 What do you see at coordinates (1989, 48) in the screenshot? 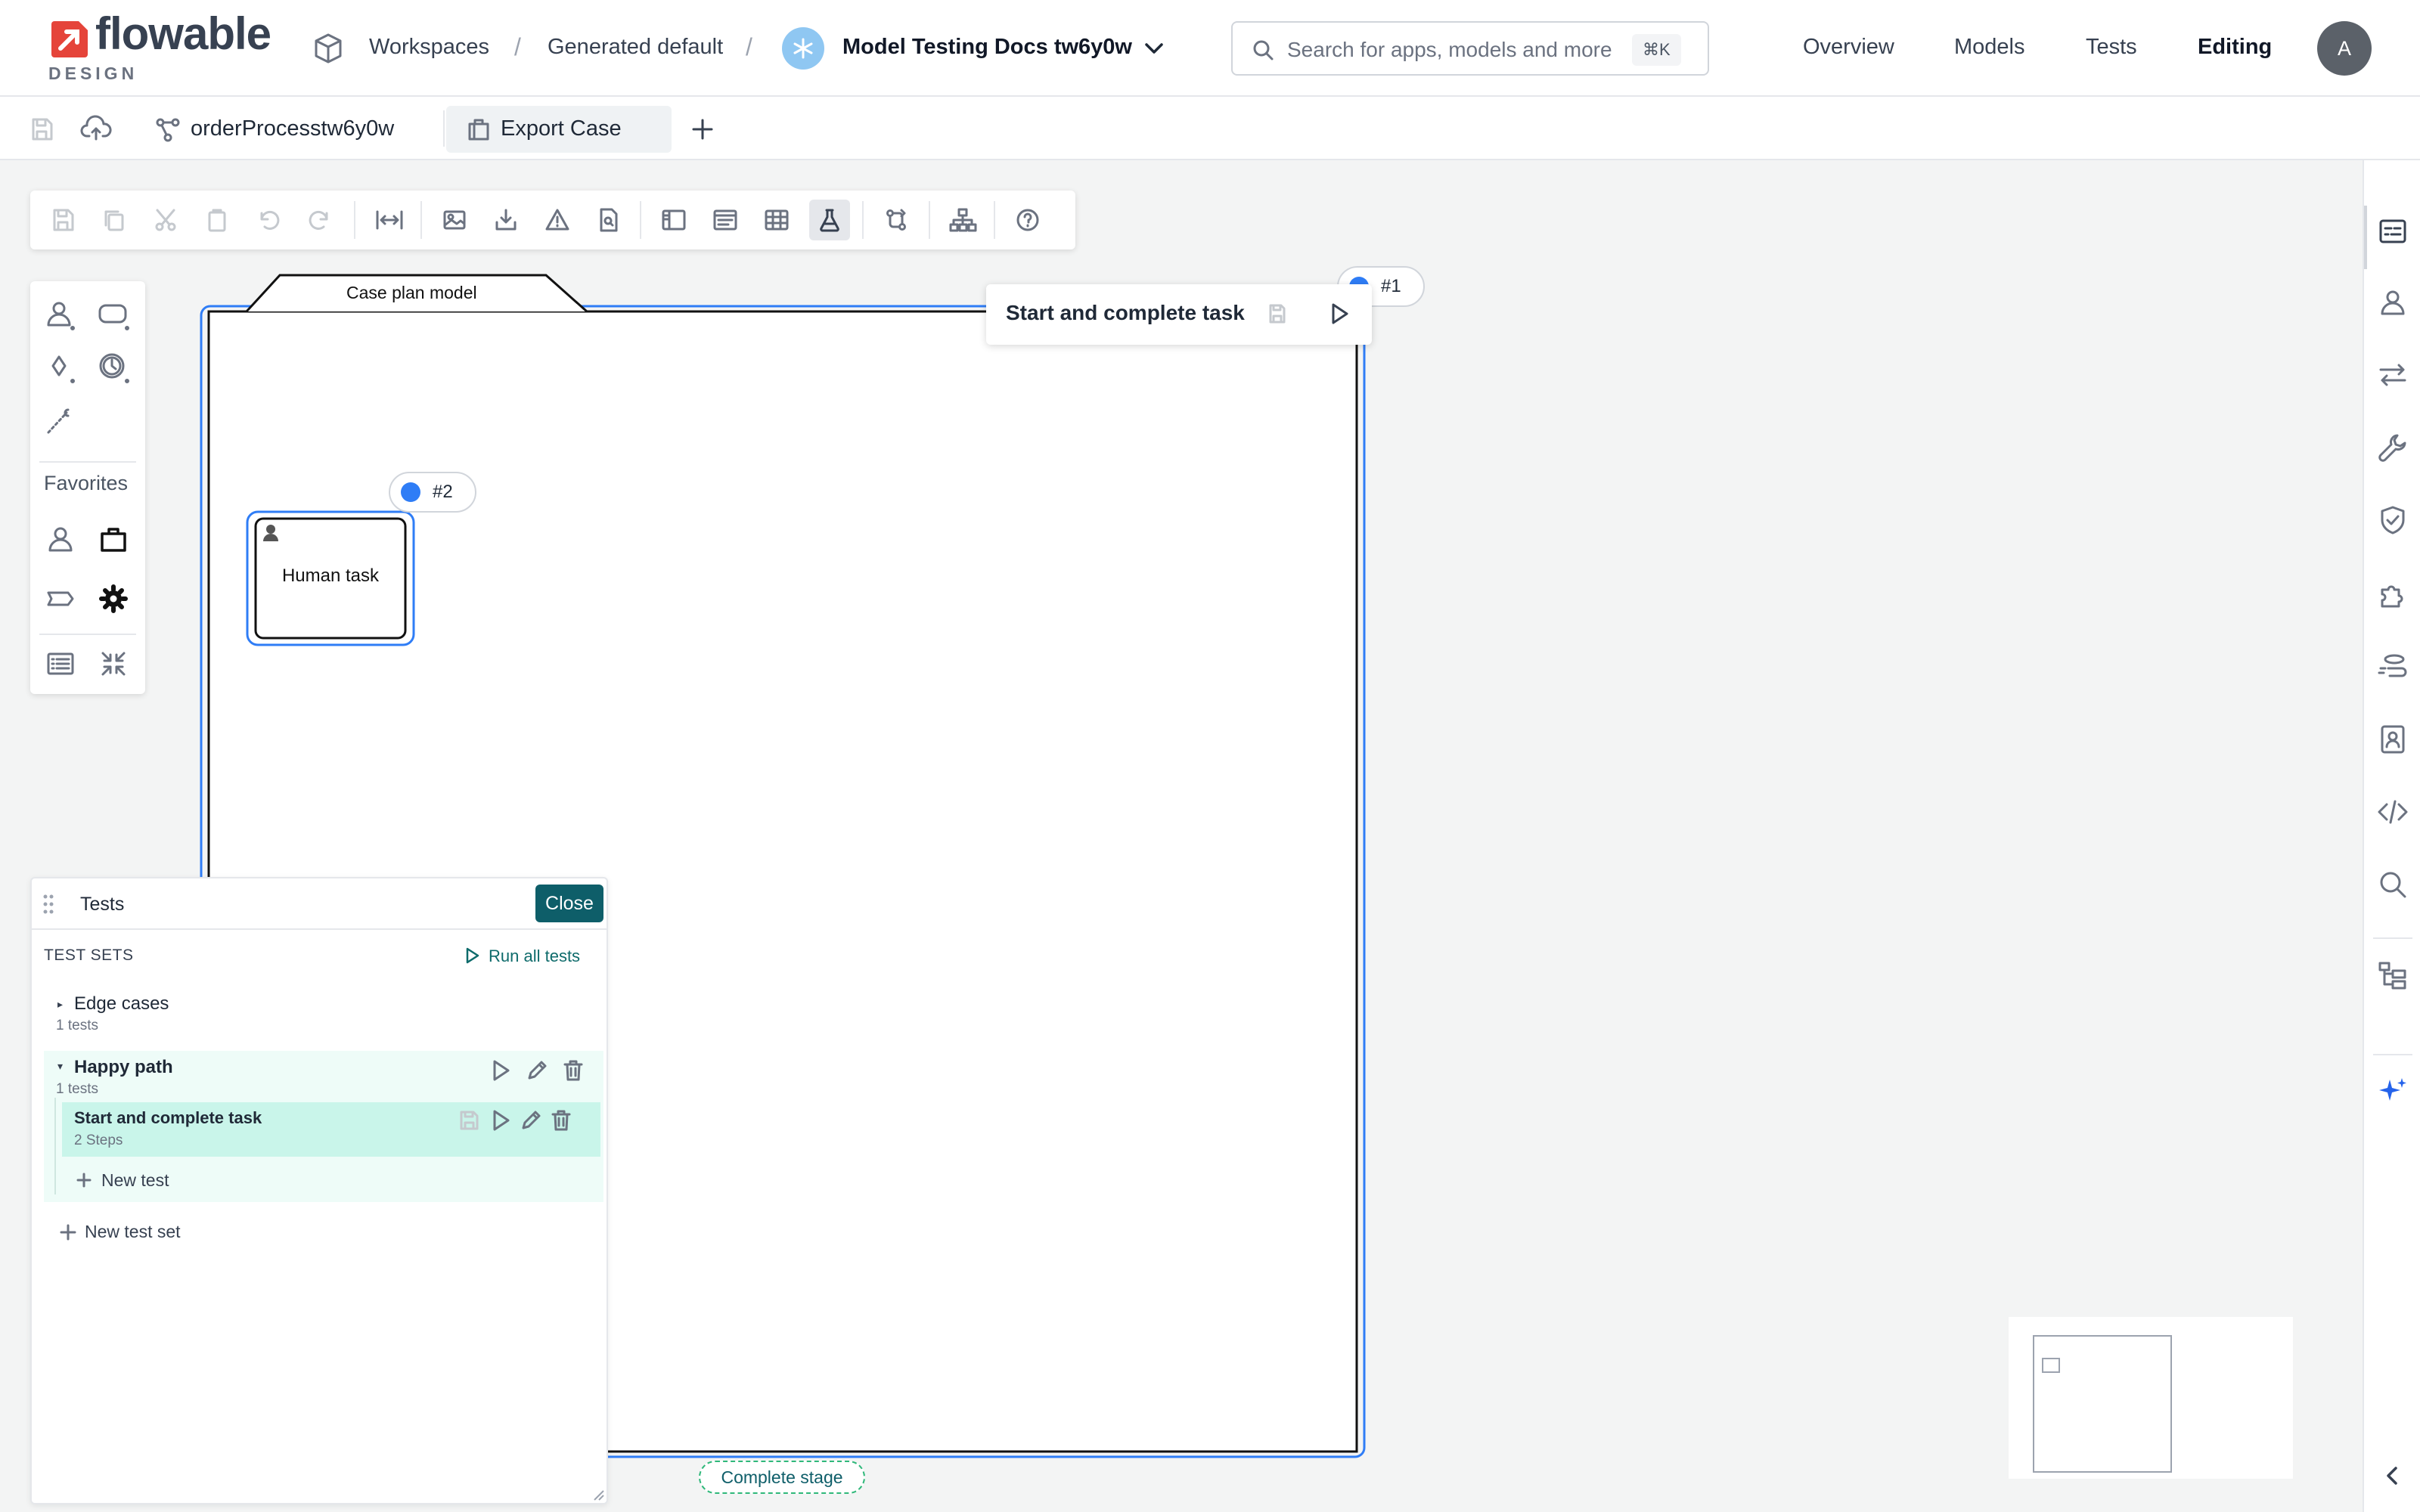
I see `nav-models: Models` at bounding box center [1989, 48].